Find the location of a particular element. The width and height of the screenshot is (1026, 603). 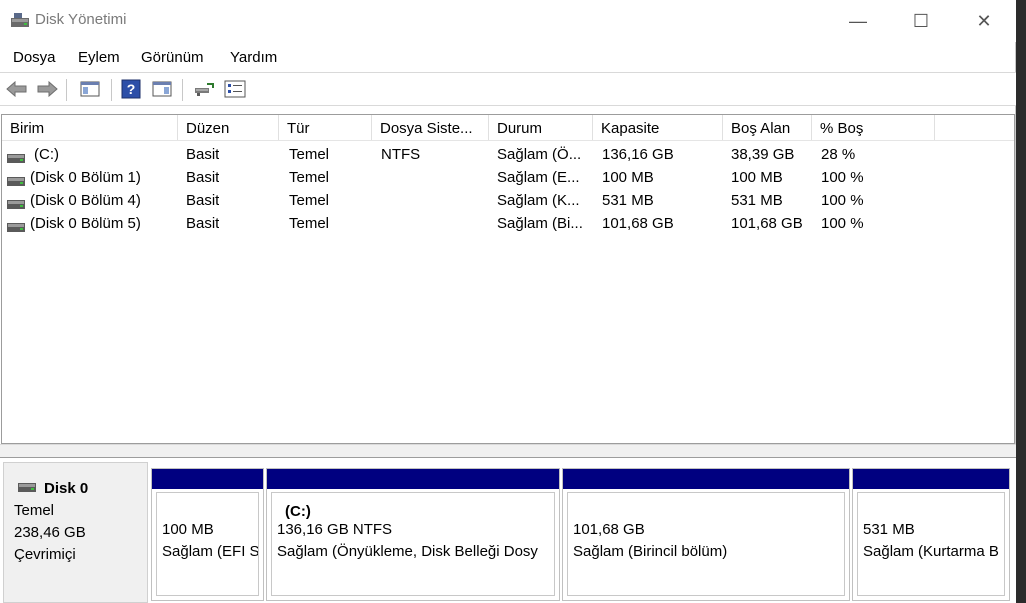

menu-dosya: Dosya is located at coordinates (34, 57).